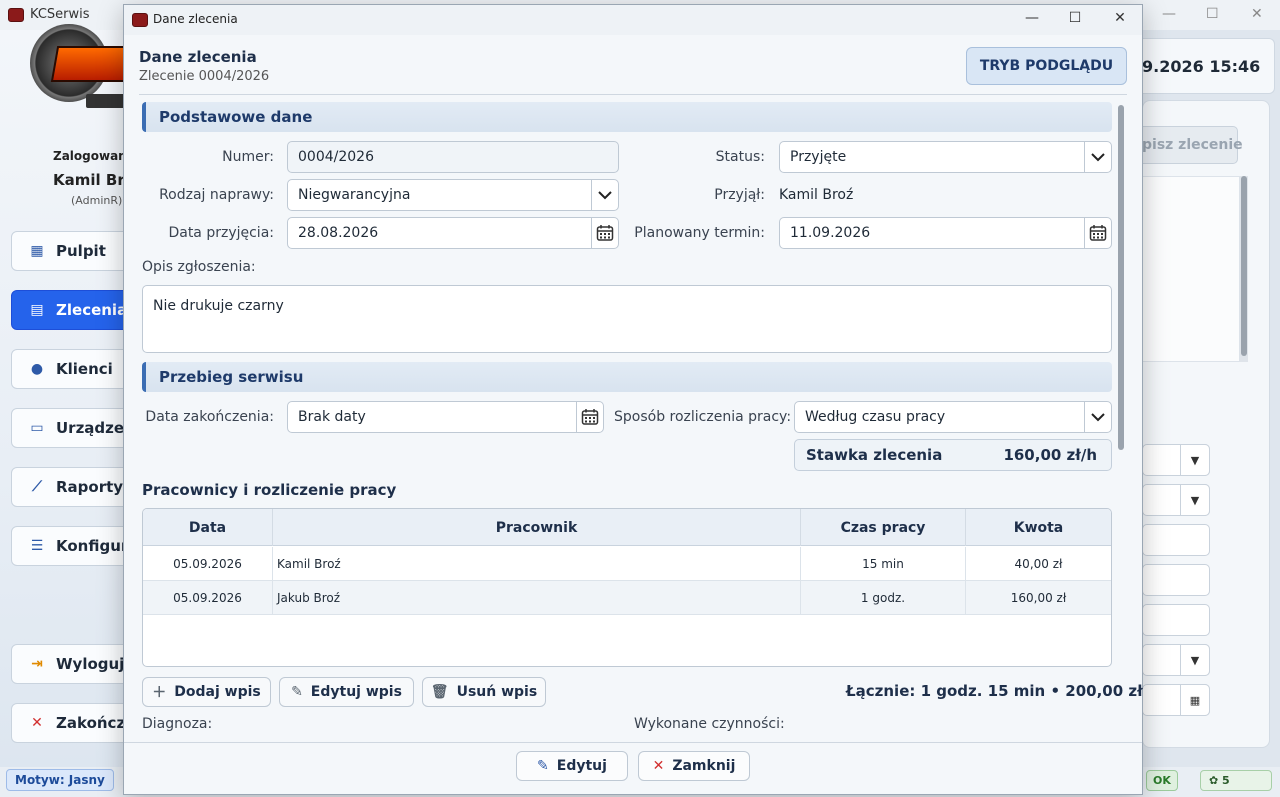 This screenshot has width=1280, height=797. Describe the element at coordinates (627, 377) in the screenshot. I see `section-service-header: Przebieg serwisu` at that location.